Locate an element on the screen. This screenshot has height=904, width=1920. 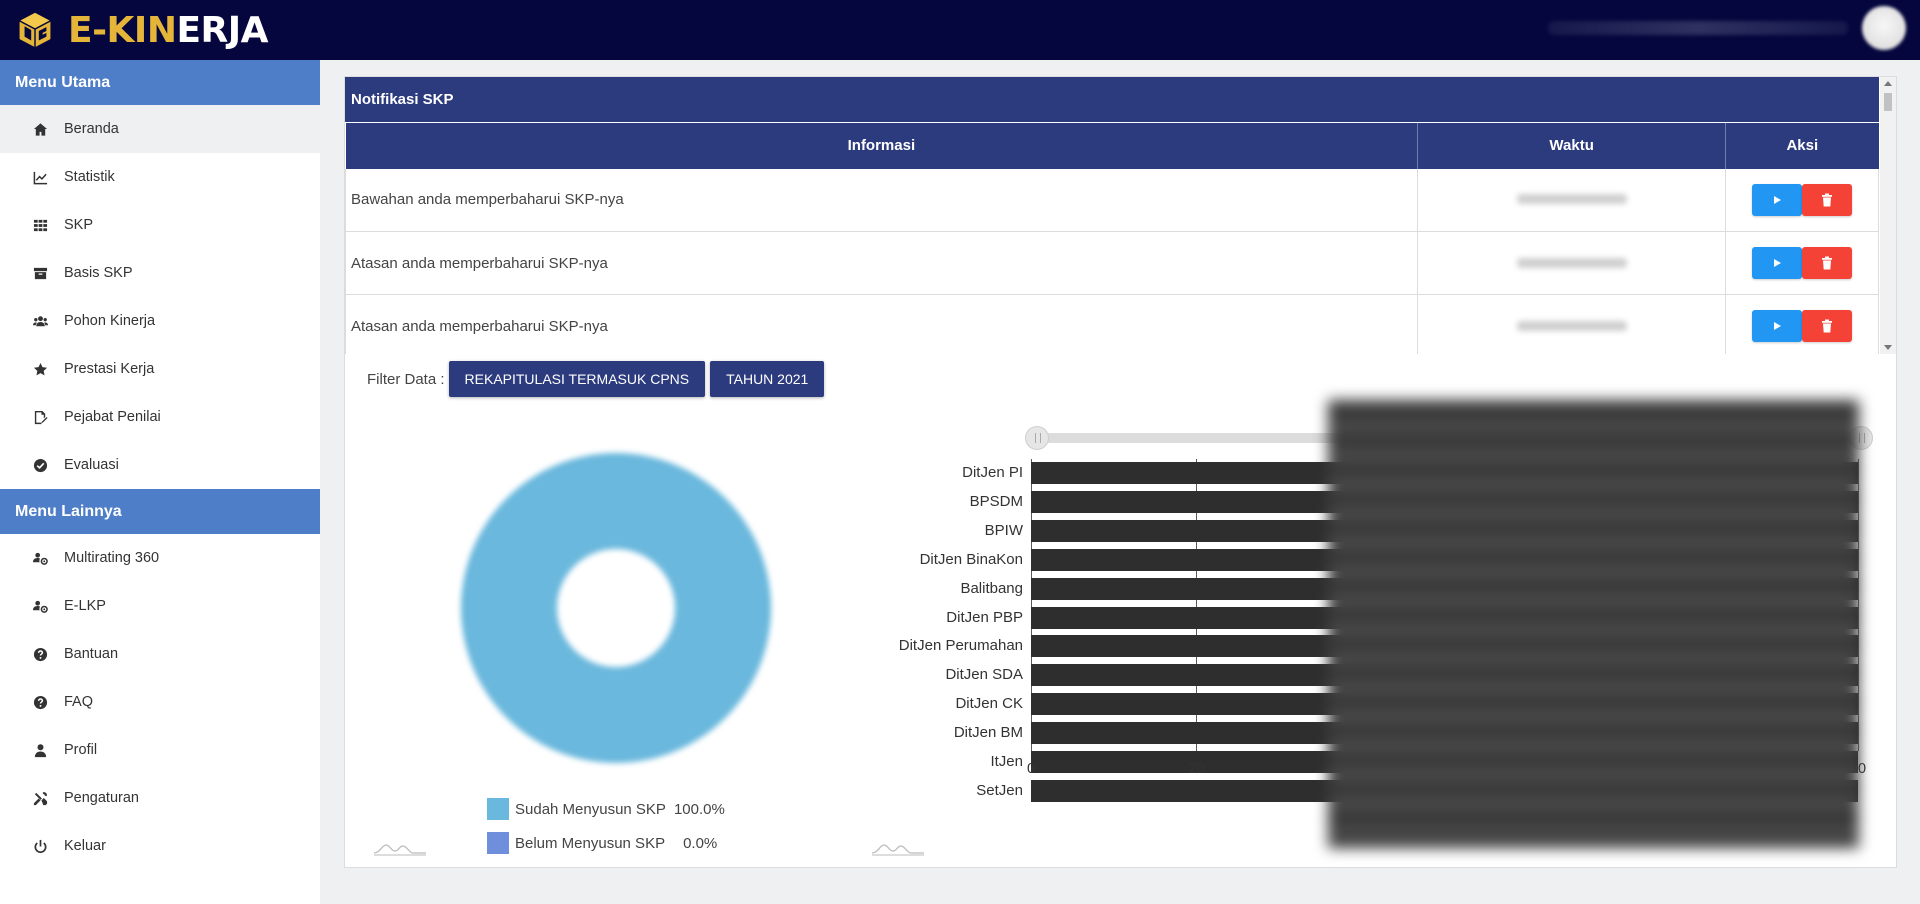
top-navbar: E-KINERJA is located at coordinates (960, 30).